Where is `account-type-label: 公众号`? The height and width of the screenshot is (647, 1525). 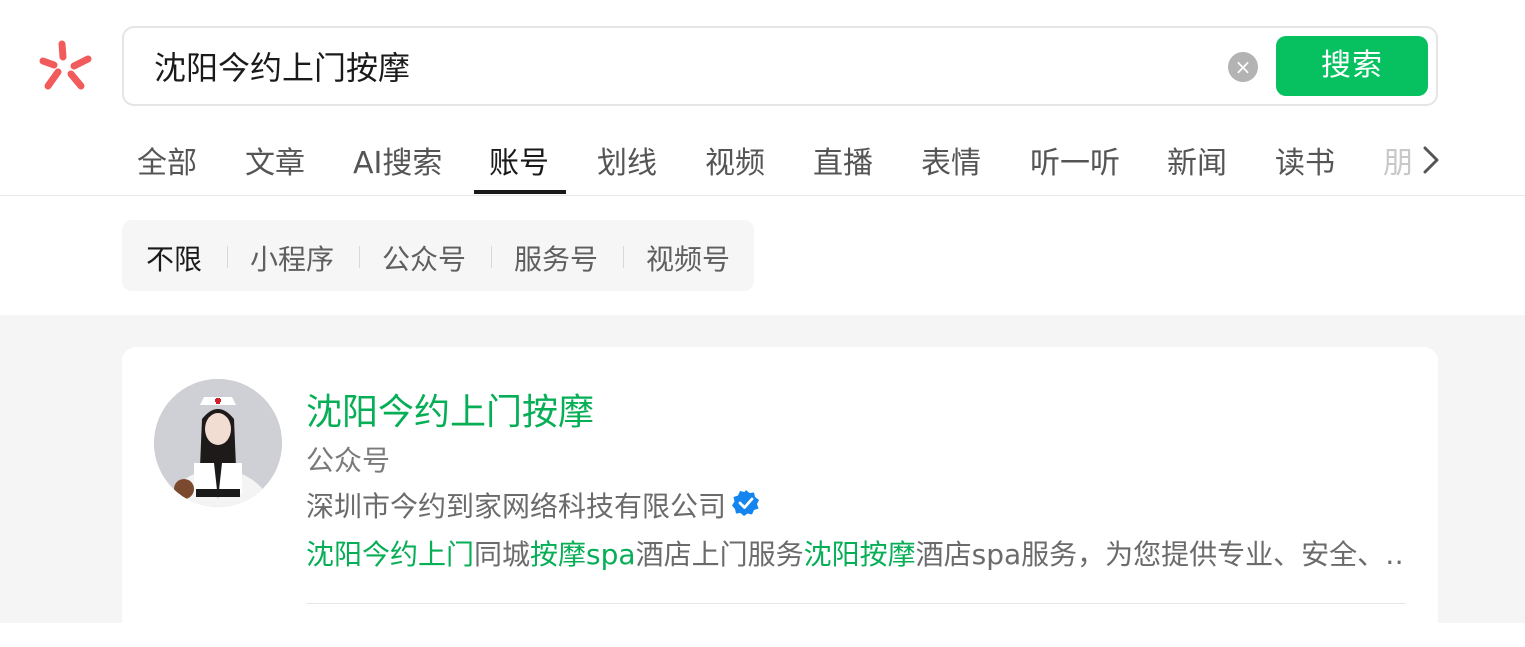 account-type-label: 公众号 is located at coordinates (348, 460).